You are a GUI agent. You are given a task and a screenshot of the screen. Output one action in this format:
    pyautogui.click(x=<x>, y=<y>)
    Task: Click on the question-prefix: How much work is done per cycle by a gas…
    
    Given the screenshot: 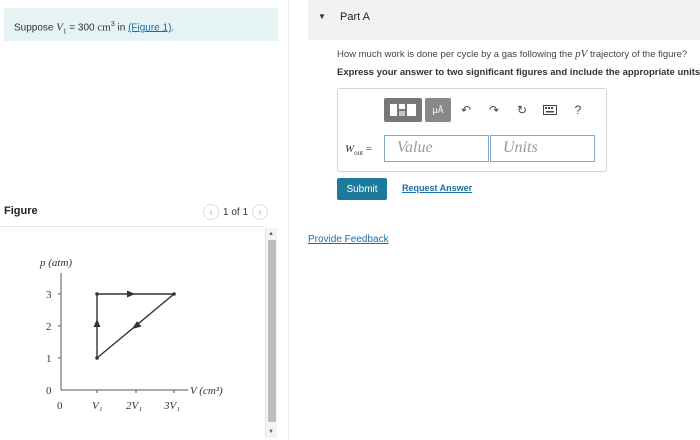 What is the action you would take?
    pyautogui.click(x=456, y=54)
    